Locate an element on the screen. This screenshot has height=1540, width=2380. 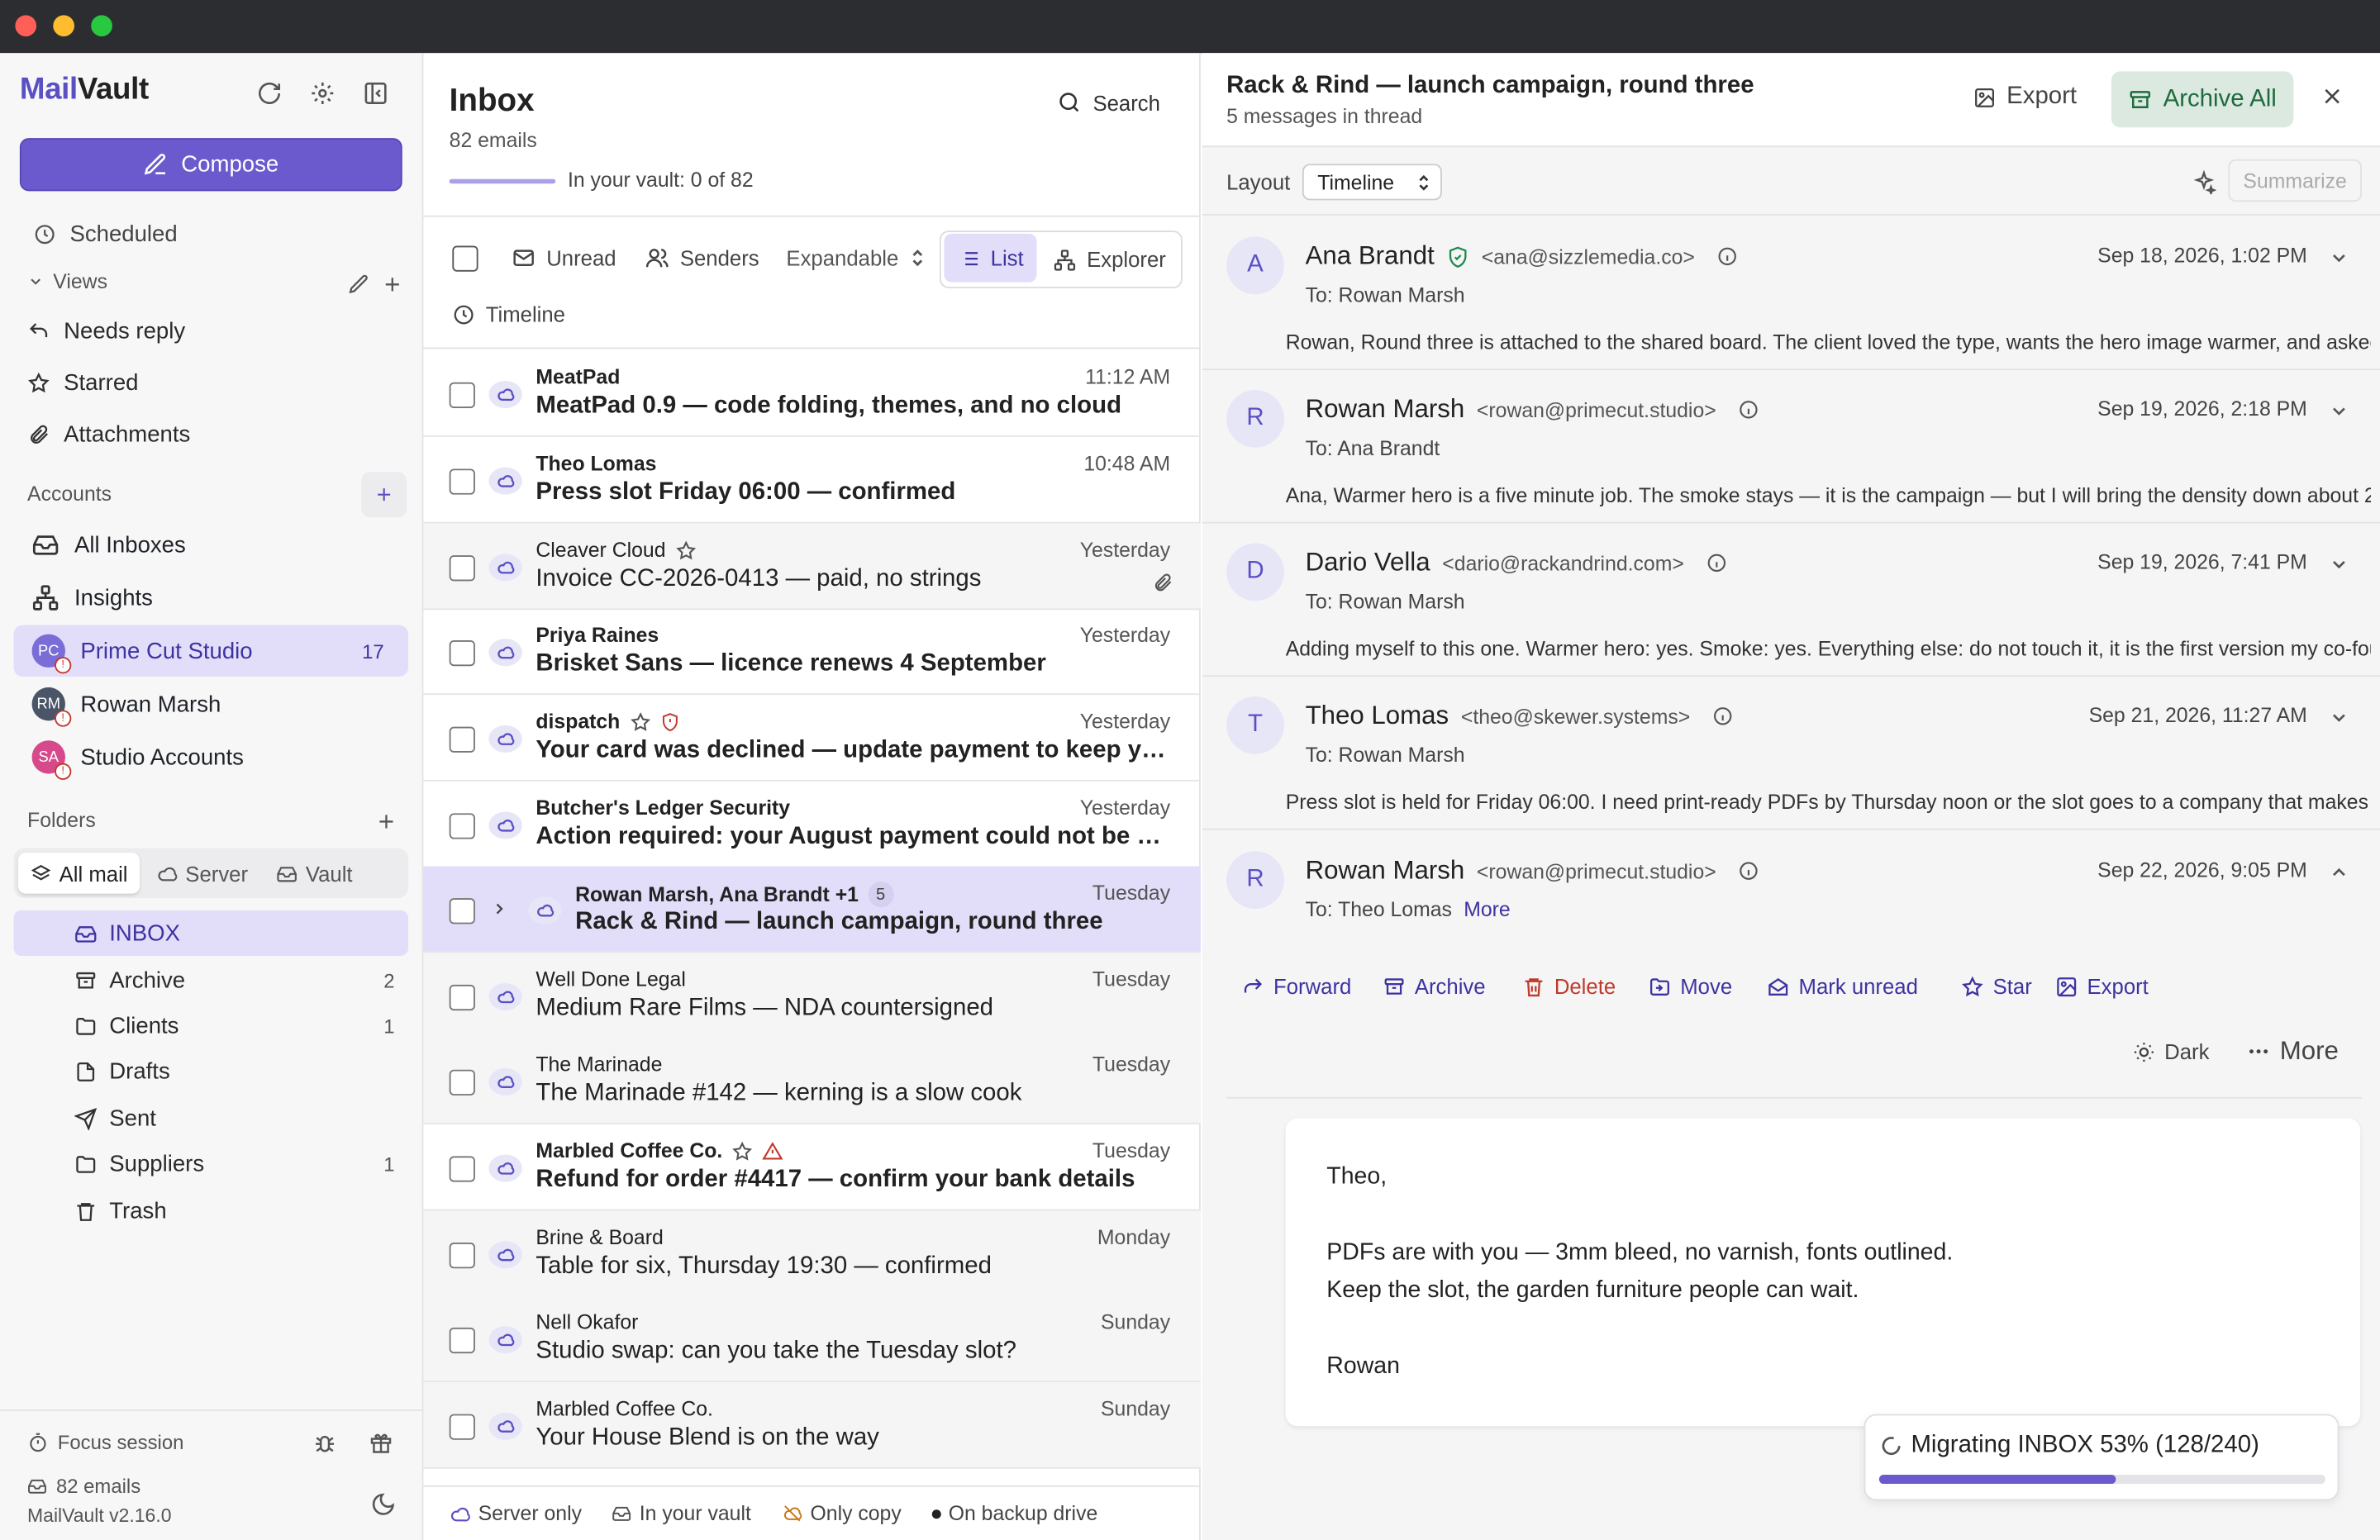
star-button: Star is located at coordinates (1996, 986).